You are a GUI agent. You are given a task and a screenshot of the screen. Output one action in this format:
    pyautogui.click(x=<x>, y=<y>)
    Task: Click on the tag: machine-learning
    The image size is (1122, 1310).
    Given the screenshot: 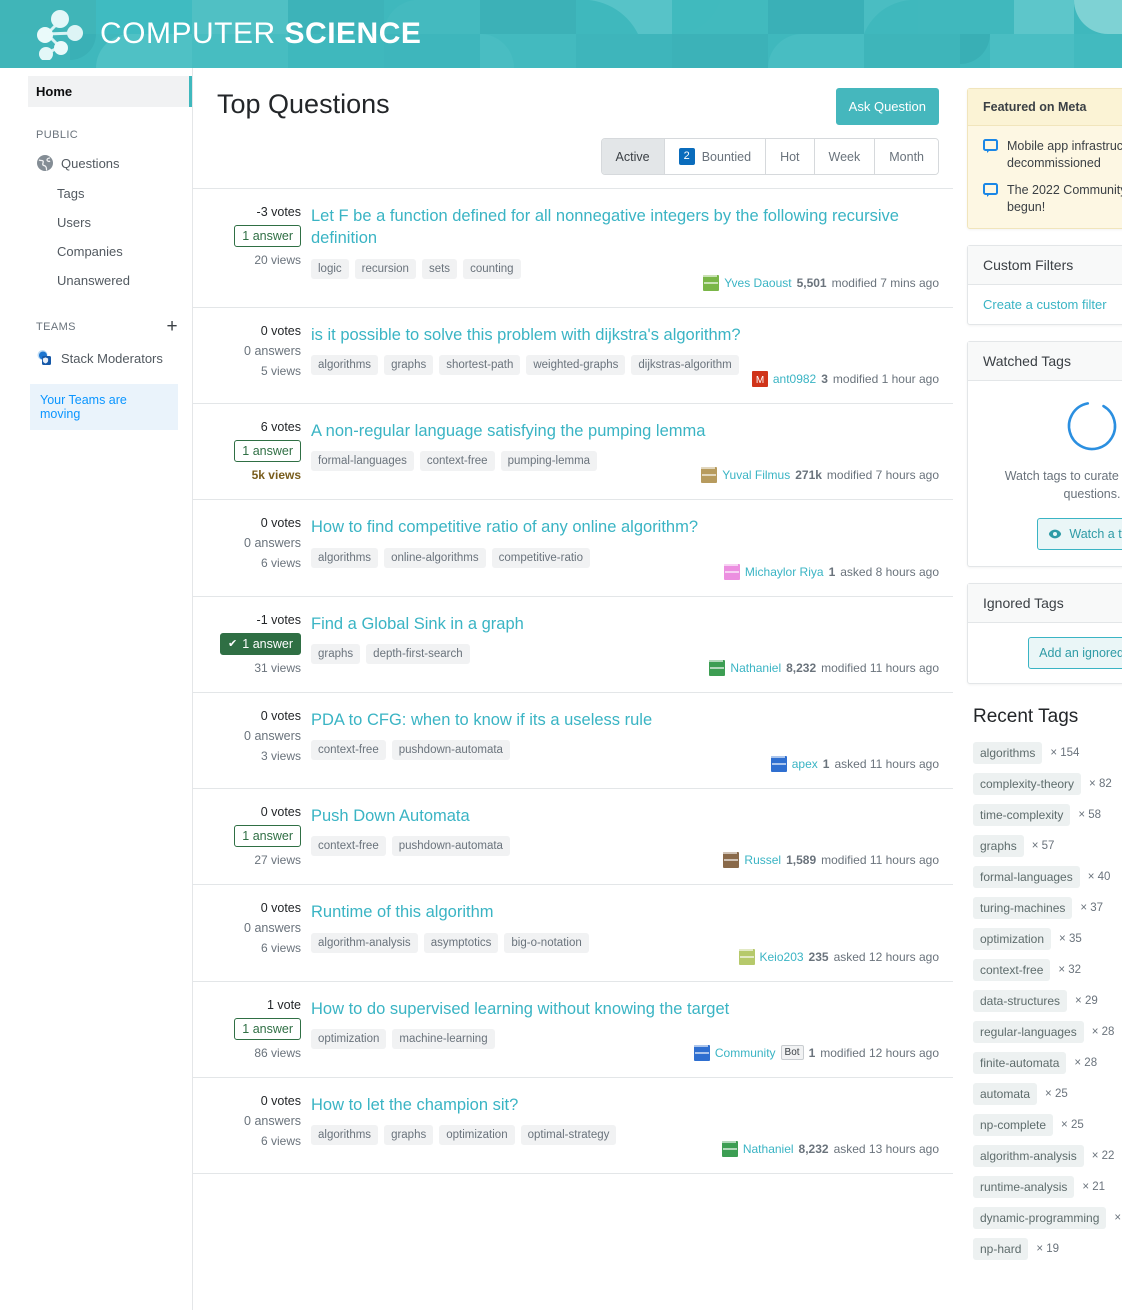 What is the action you would take?
    pyautogui.click(x=443, y=1038)
    